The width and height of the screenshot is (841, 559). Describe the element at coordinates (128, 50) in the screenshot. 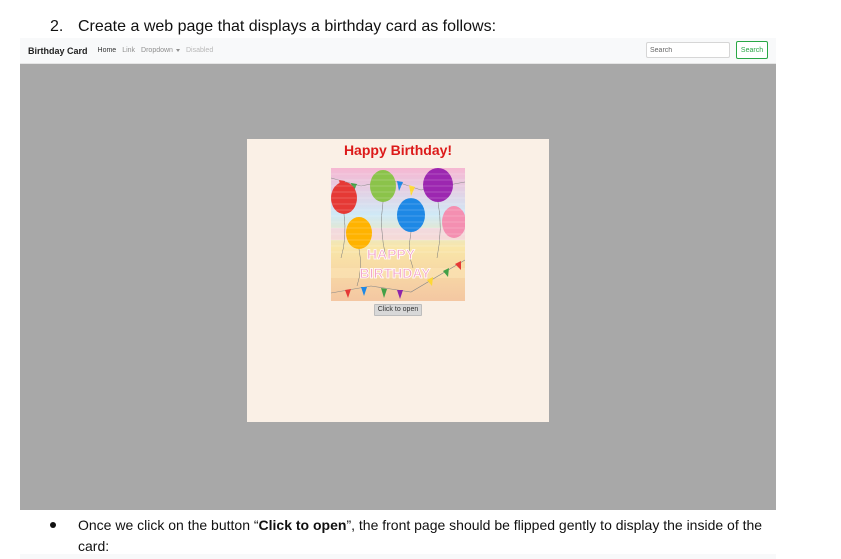

I see `nav-link-link: Link` at that location.